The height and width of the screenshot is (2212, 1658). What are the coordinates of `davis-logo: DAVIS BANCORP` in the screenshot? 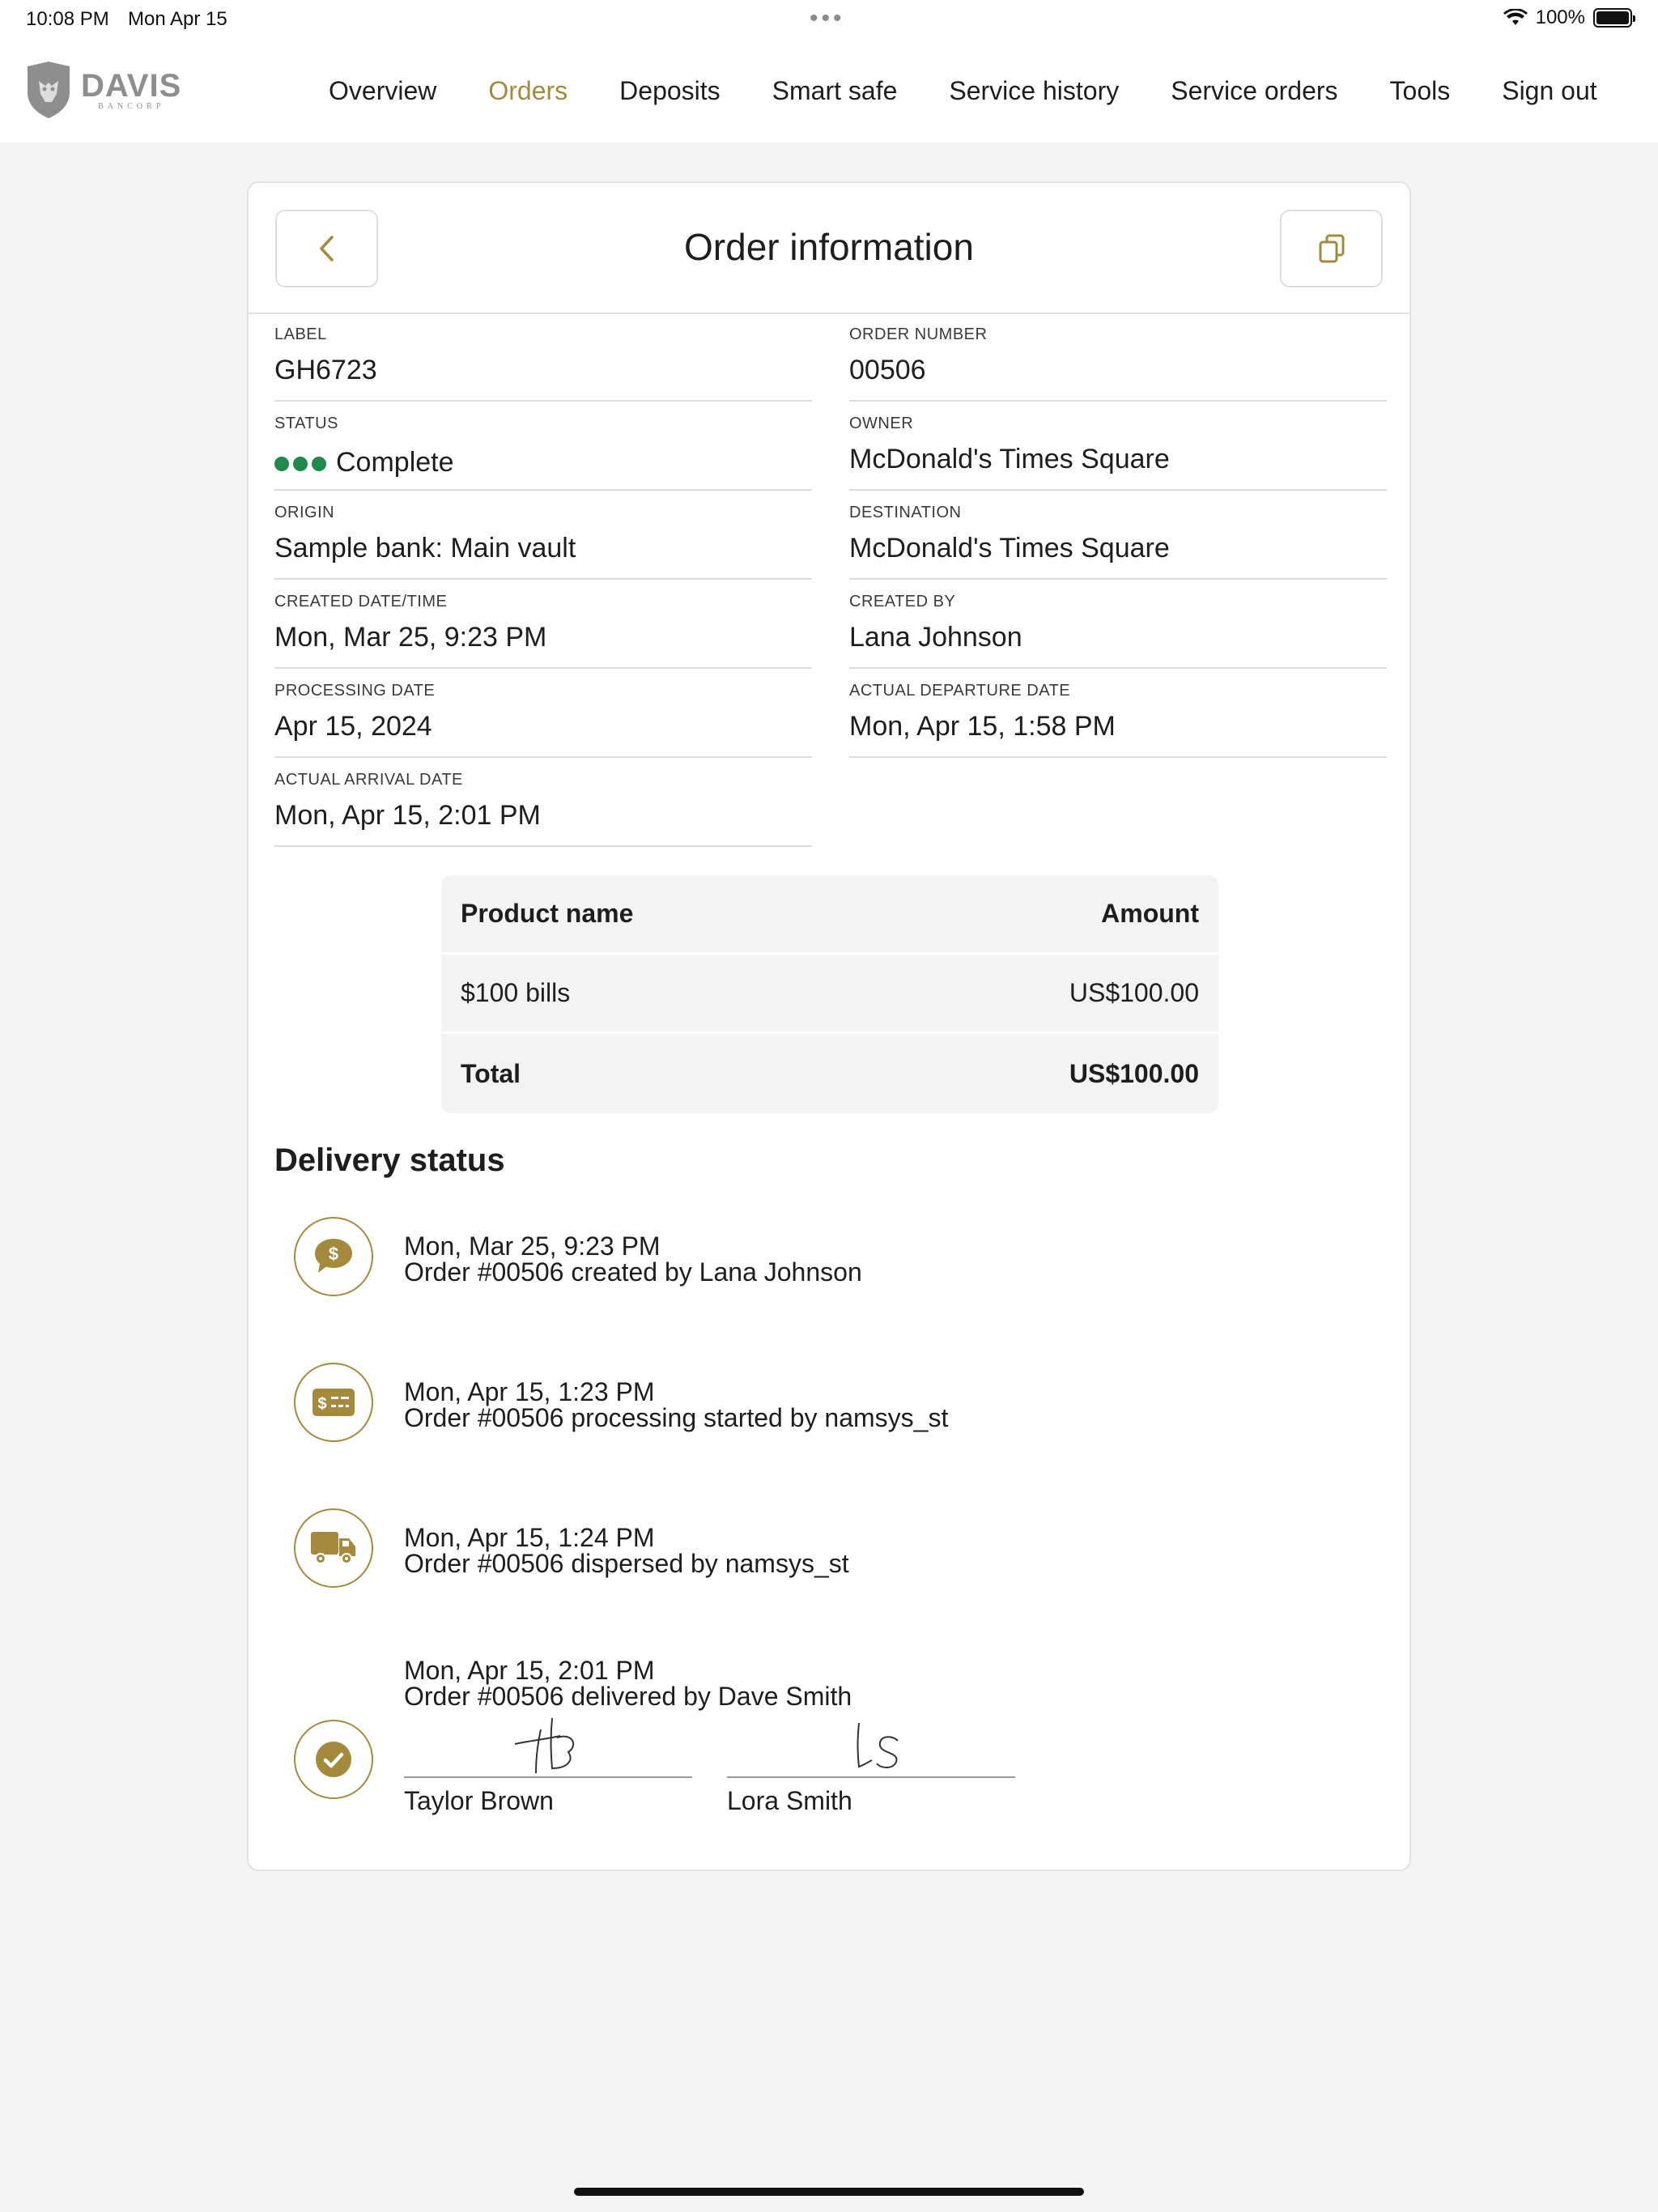 It's located at (102, 90).